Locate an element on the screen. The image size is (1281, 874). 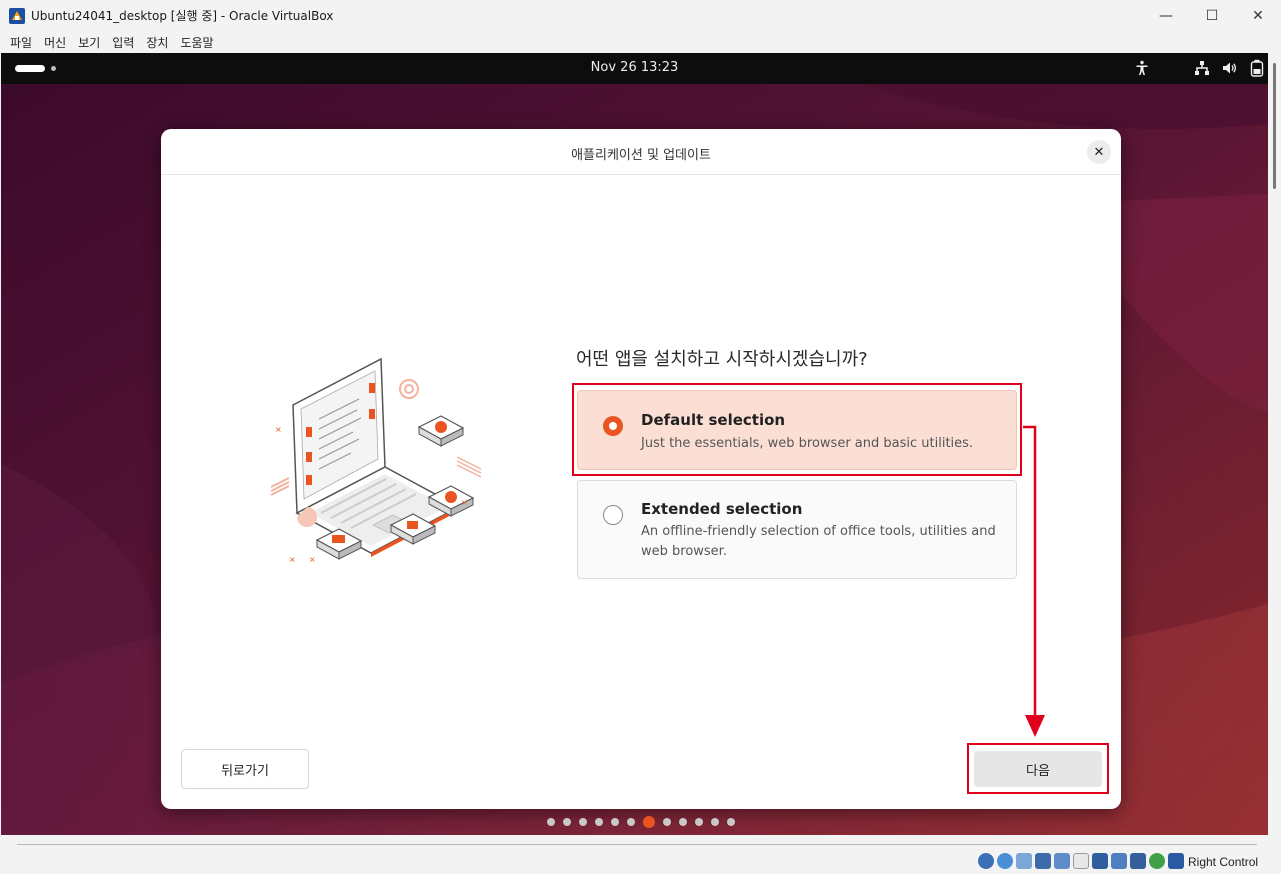
network-adapter-icon is located at coordinates (1043, 861).